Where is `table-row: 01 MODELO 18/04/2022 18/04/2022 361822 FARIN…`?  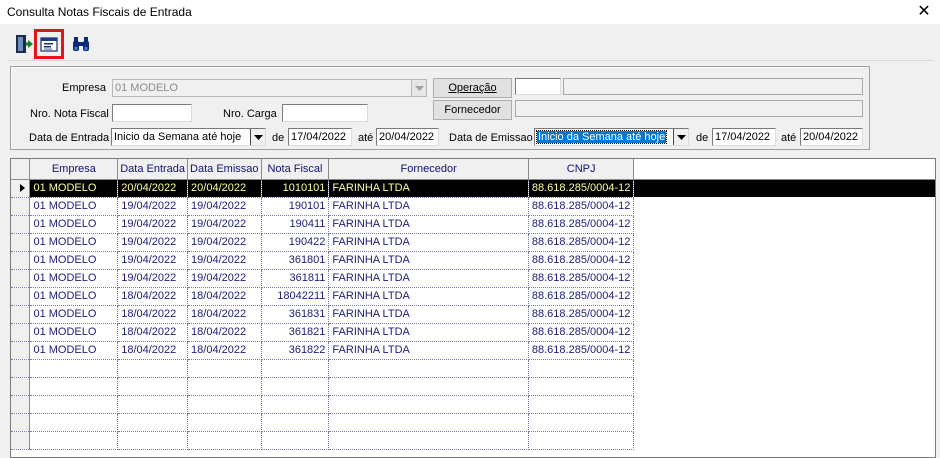 table-row: 01 MODELO 18/04/2022 18/04/2022 361822 FARIN… is located at coordinates (473, 350).